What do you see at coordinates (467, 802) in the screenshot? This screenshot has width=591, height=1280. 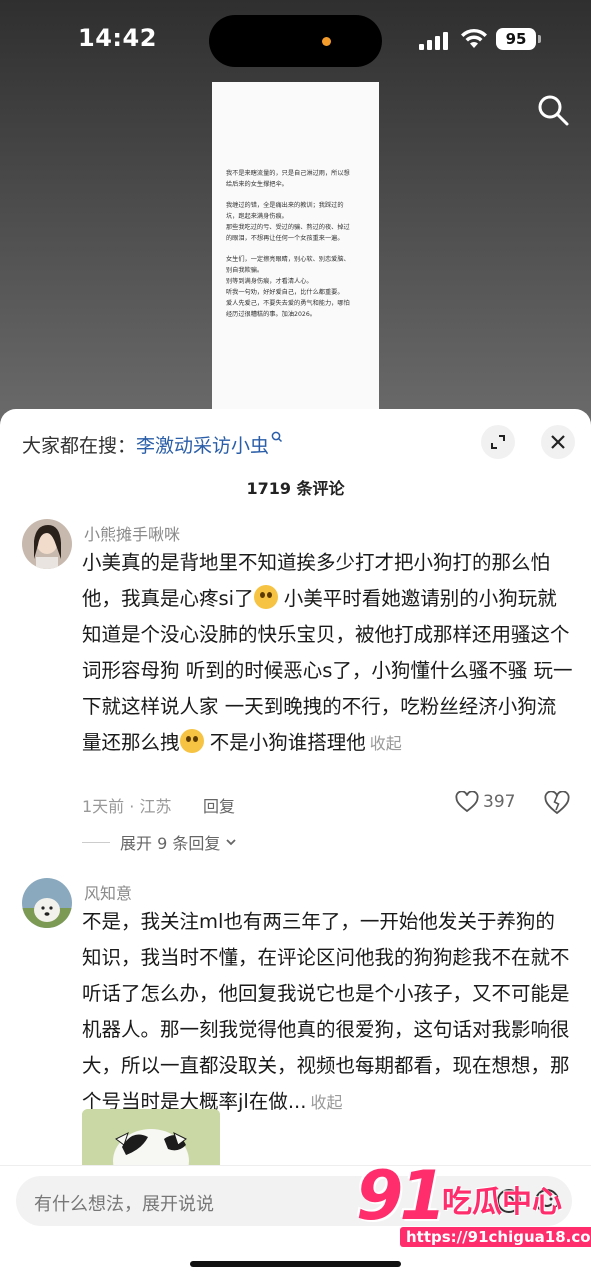 I see `heart-icon` at bounding box center [467, 802].